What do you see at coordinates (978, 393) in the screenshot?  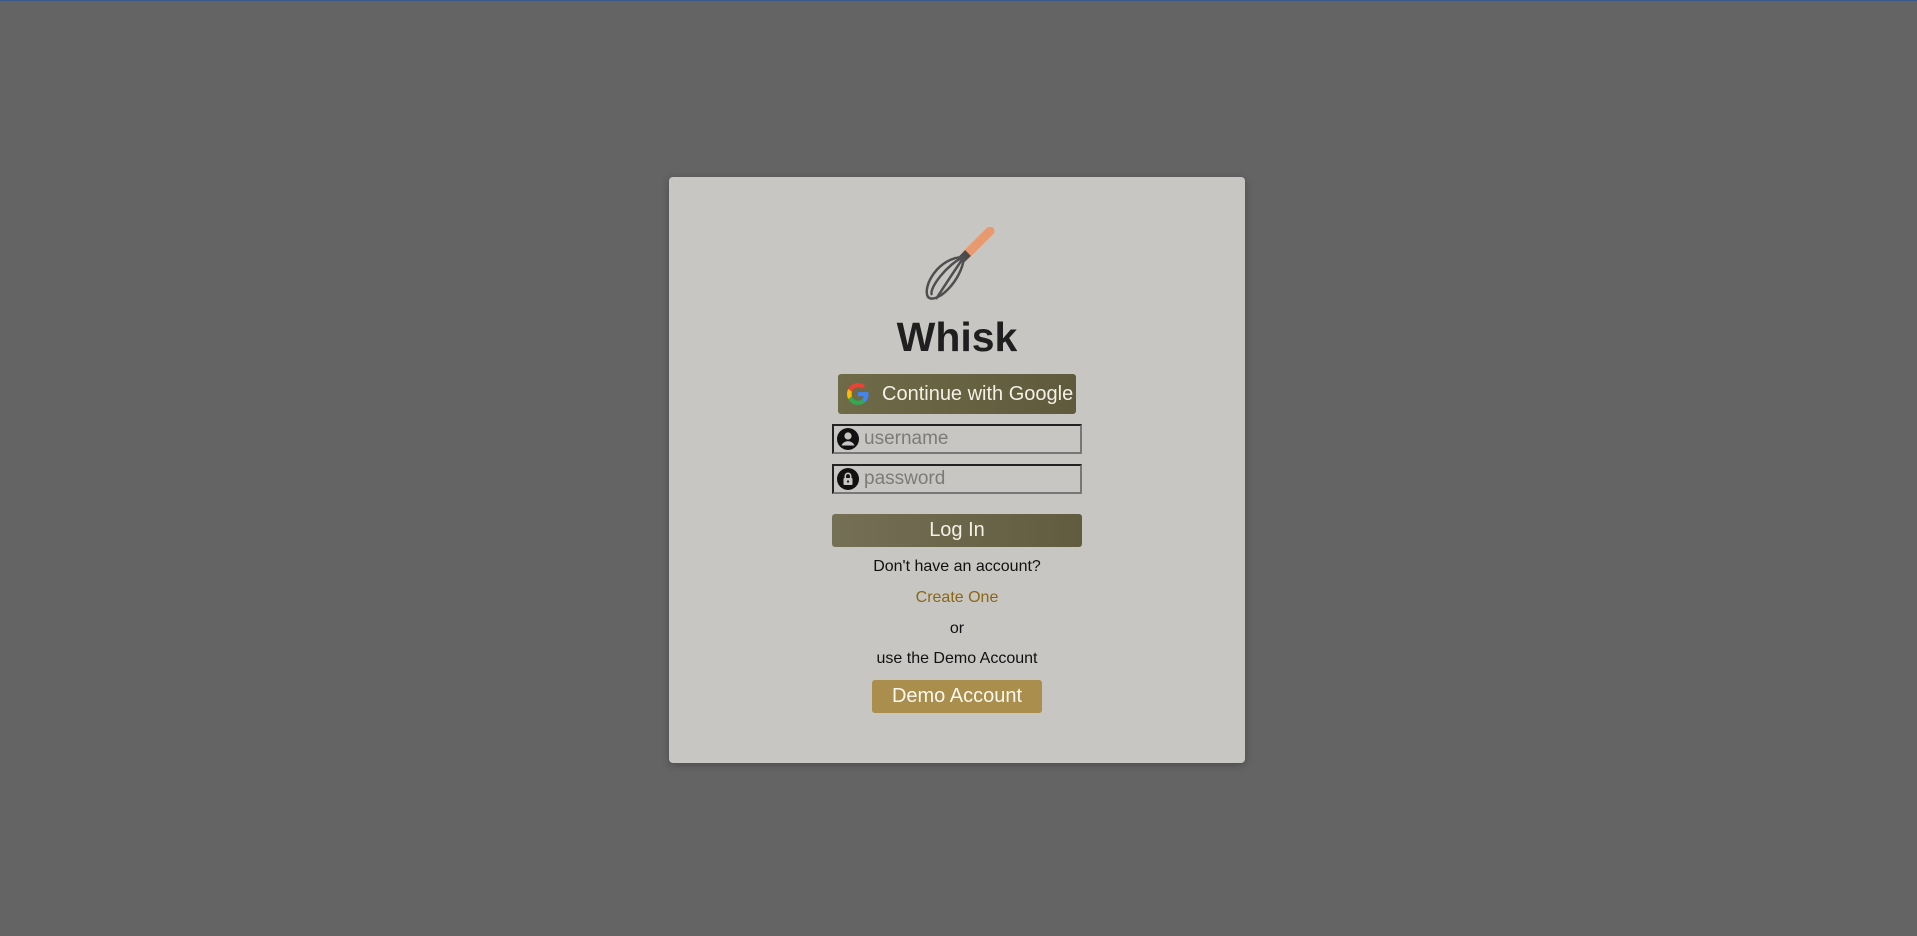 I see `google-button-label: Continue with Google` at bounding box center [978, 393].